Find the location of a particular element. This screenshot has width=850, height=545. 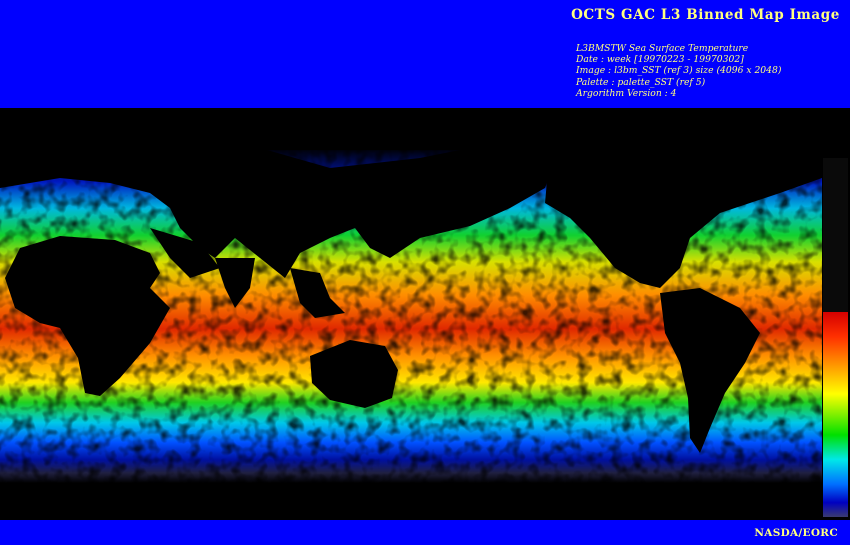

colorbar-legend is located at coordinates (835, 414).